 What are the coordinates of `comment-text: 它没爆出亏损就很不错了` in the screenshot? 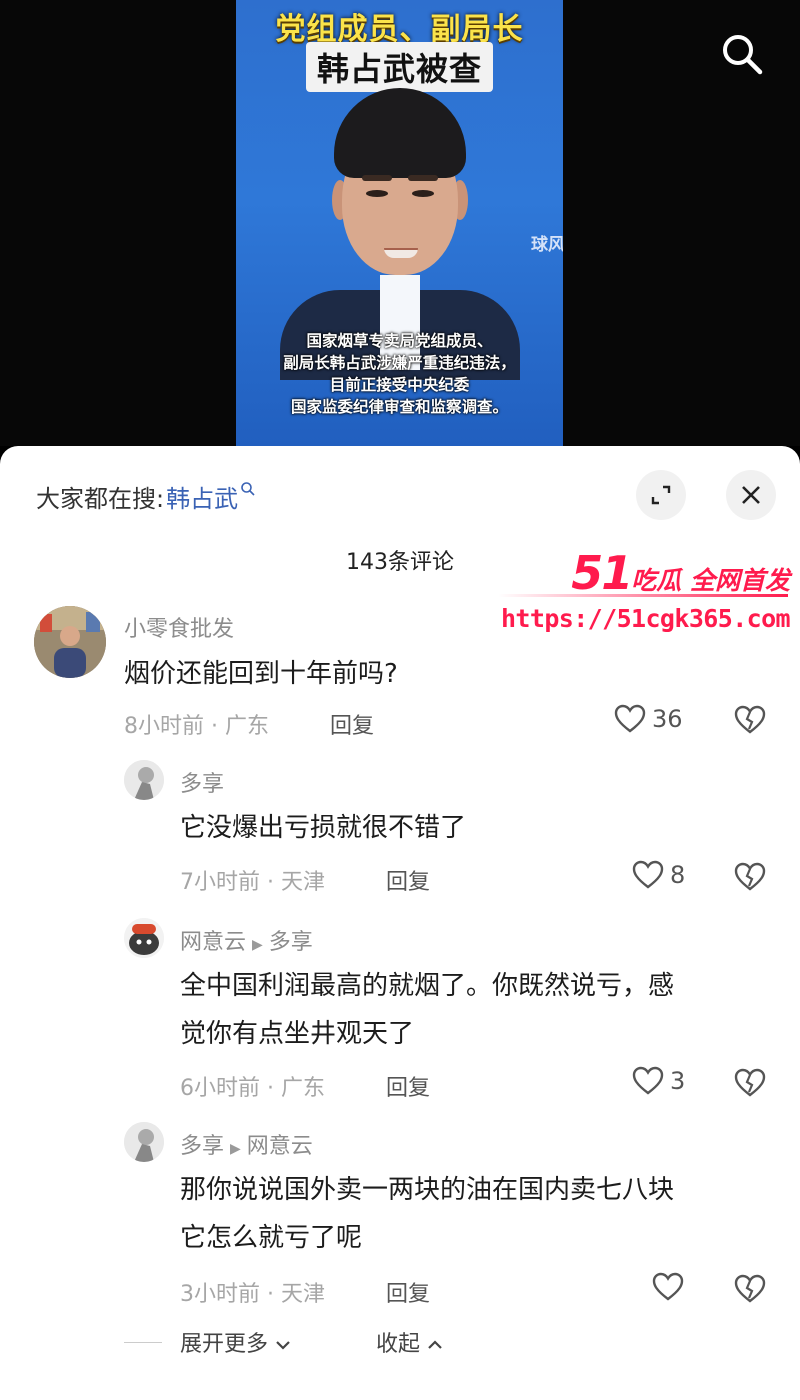 It's located at (323, 828).